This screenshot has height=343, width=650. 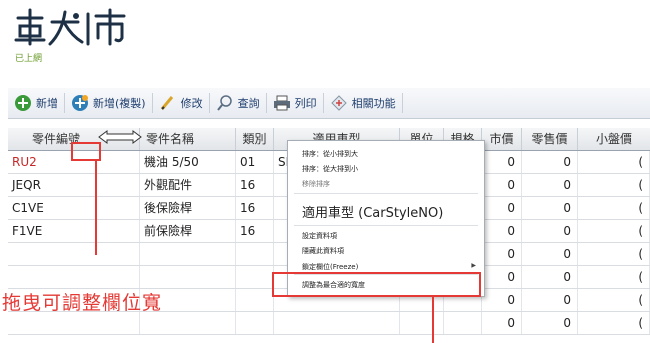 What do you see at coordinates (188, 162) in the screenshot?
I see `cell-part-name: 機油 5/50` at bounding box center [188, 162].